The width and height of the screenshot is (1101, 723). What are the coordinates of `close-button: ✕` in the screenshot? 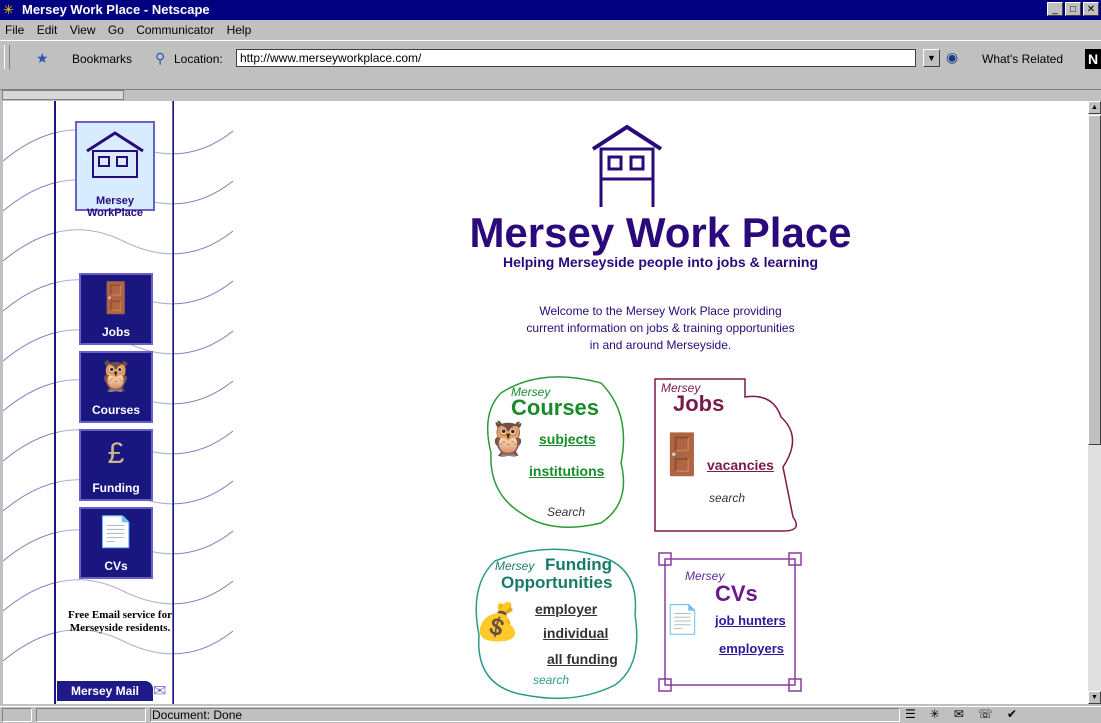 It's located at (1091, 9).